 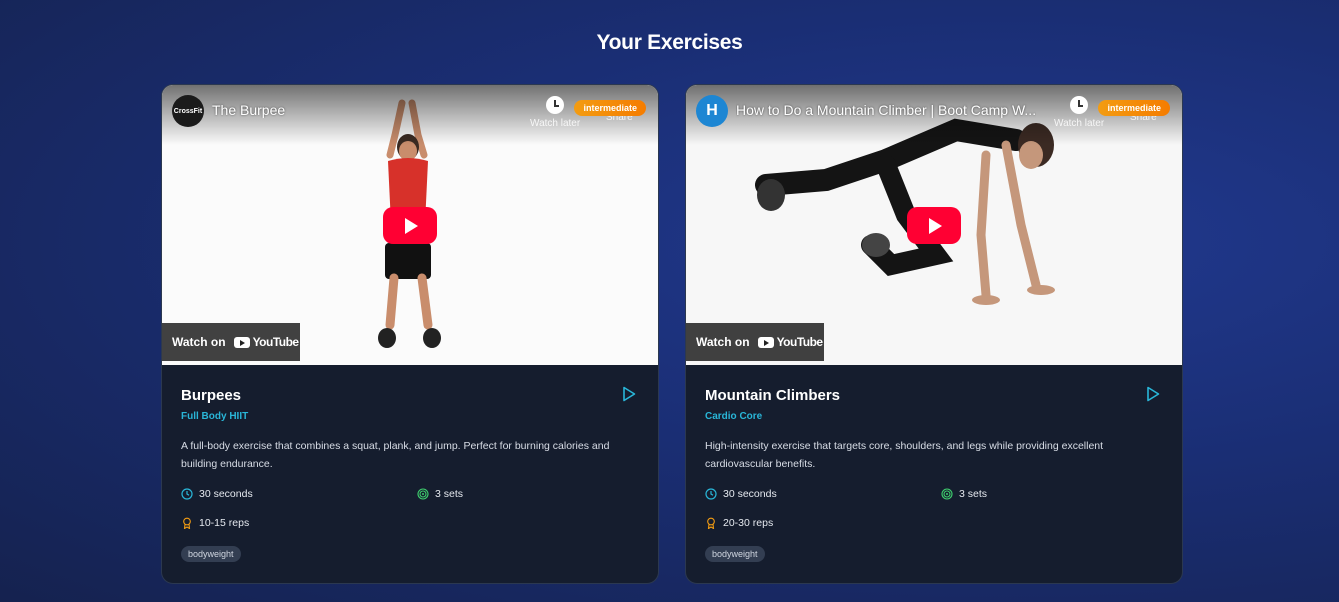 What do you see at coordinates (224, 523) in the screenshot?
I see `reps-value: 10-15 reps` at bounding box center [224, 523].